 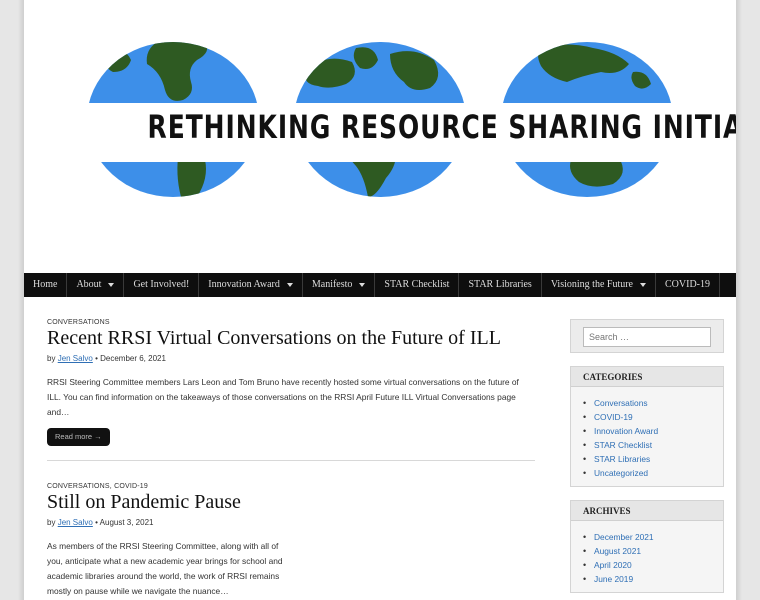 I want to click on nav-label: Innovation Award, so click(x=244, y=284).